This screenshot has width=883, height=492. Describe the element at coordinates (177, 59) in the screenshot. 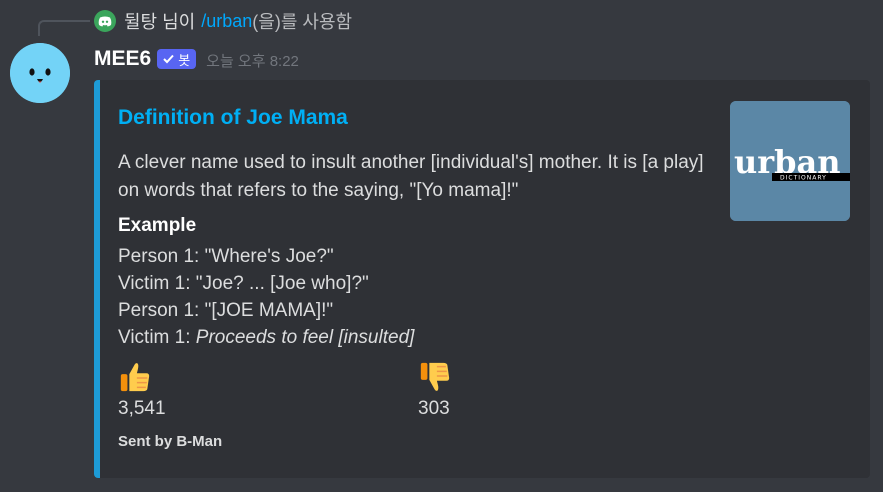

I see `bot-tag: 봇` at that location.